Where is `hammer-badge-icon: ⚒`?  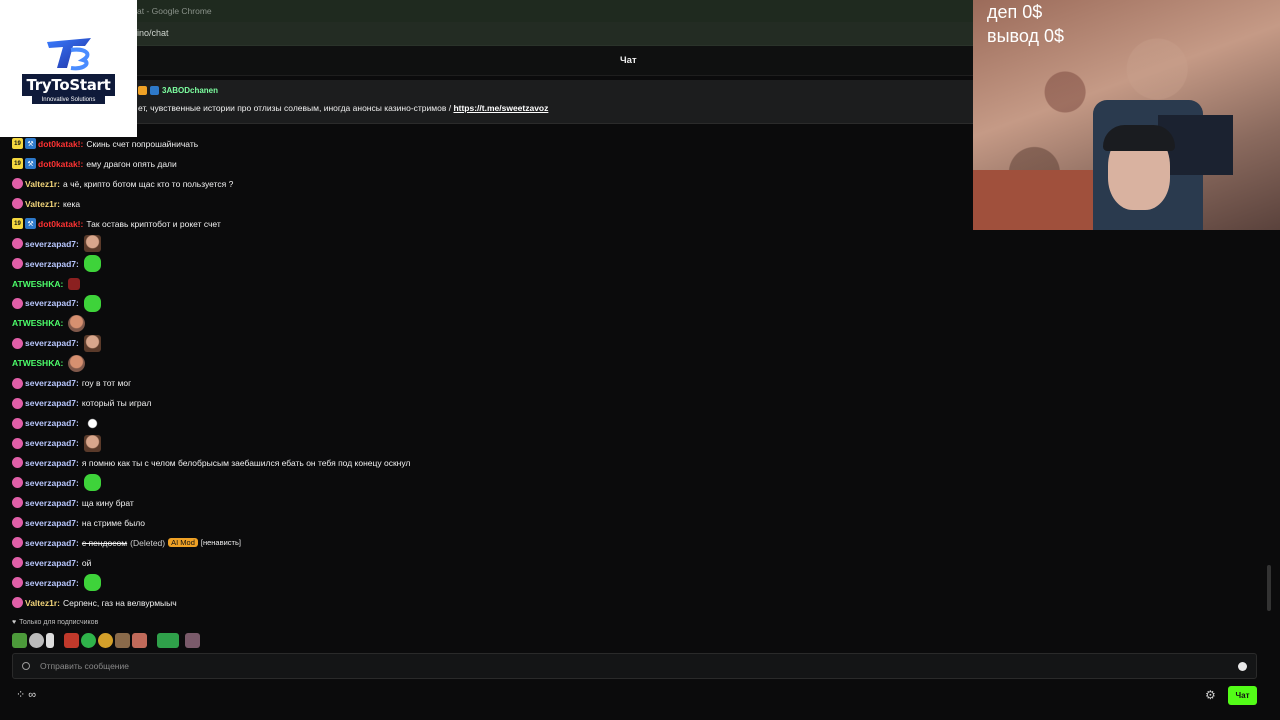 hammer-badge-icon: ⚒ is located at coordinates (30, 144).